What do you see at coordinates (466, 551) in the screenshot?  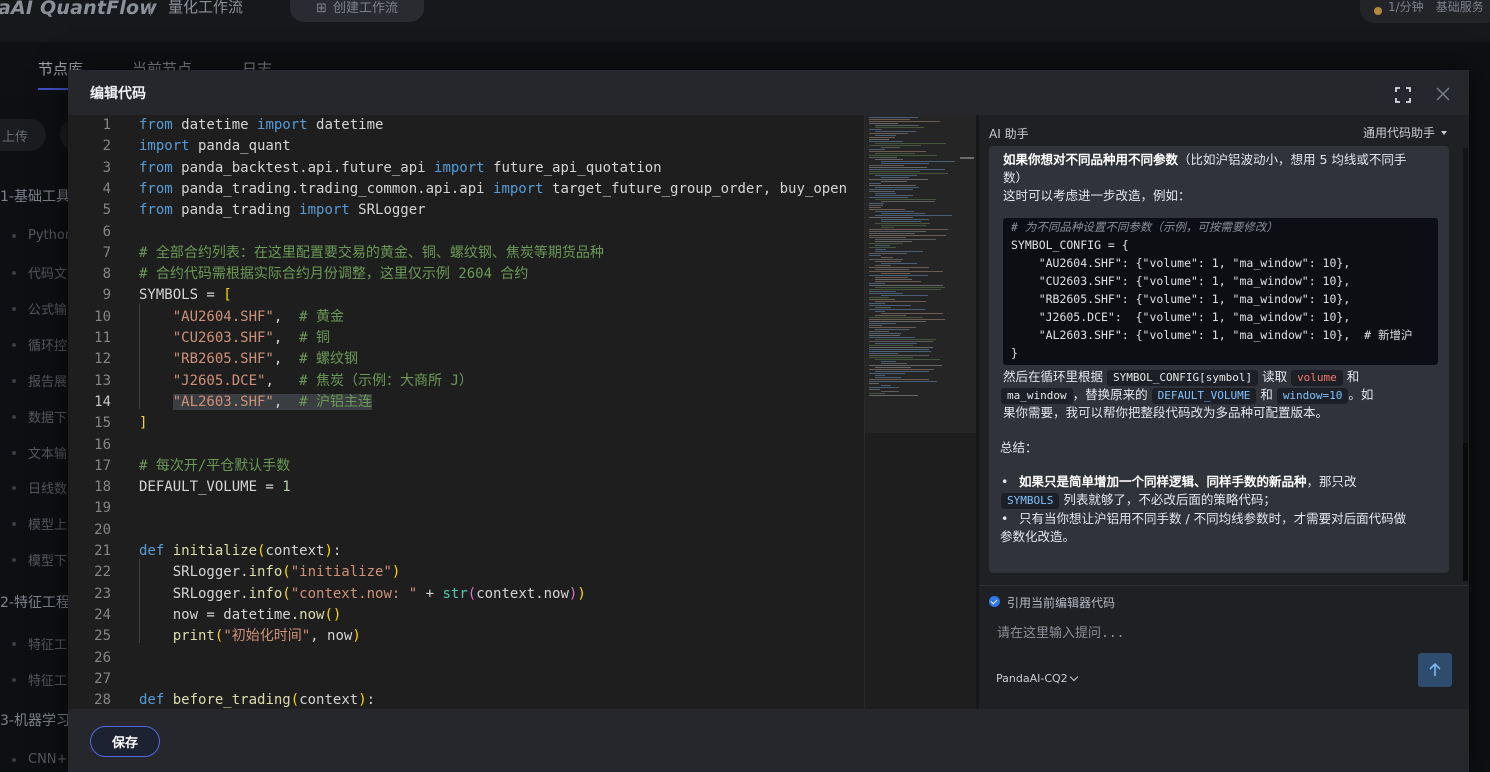 I see `code-line: 21 def initialize(context):` at bounding box center [466, 551].